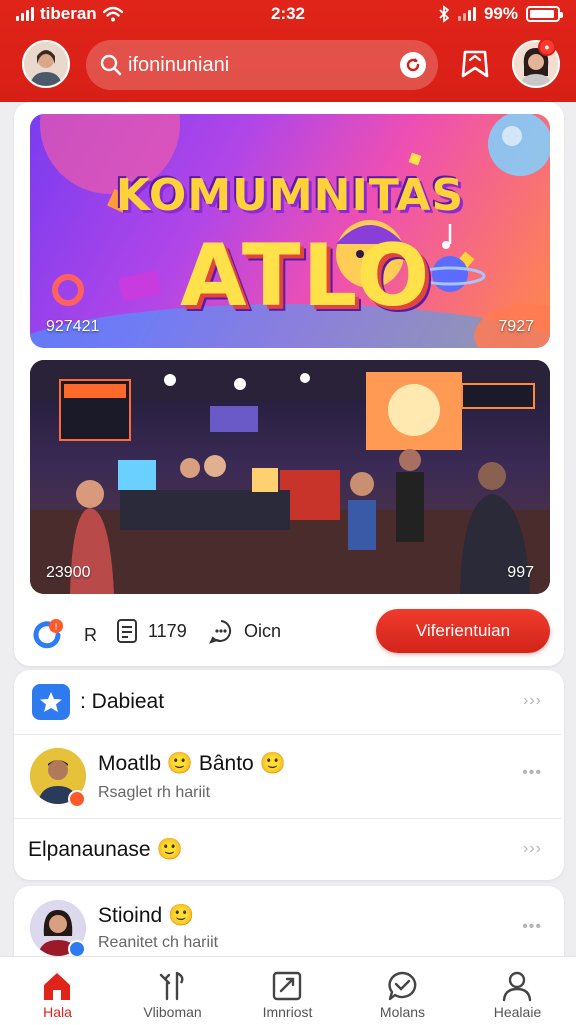  I want to click on home-icon, so click(57, 986).